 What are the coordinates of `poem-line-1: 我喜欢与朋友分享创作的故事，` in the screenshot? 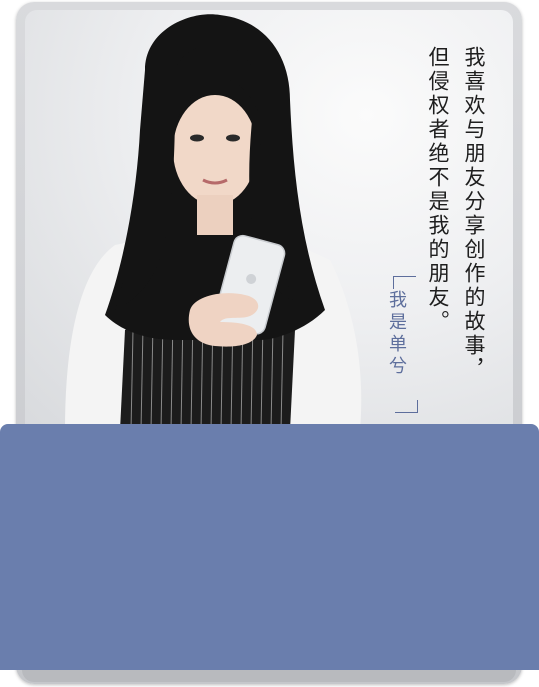 It's located at (474, 214).